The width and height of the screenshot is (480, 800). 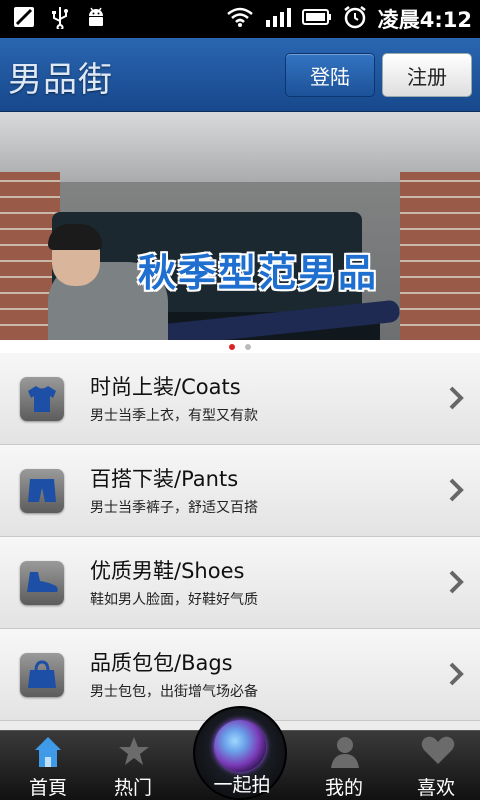 I want to click on tab-favorites: 喜欢, so click(x=434, y=765).